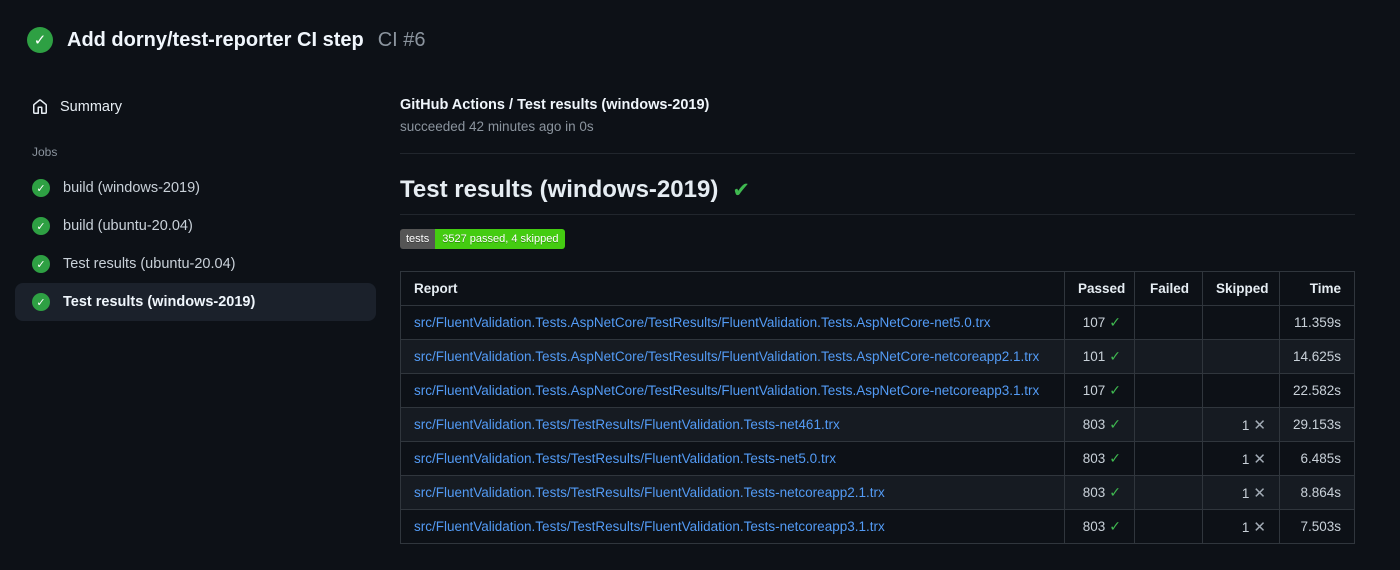  What do you see at coordinates (1241, 288) in the screenshot?
I see `column-header-skipped: Skipped` at bounding box center [1241, 288].